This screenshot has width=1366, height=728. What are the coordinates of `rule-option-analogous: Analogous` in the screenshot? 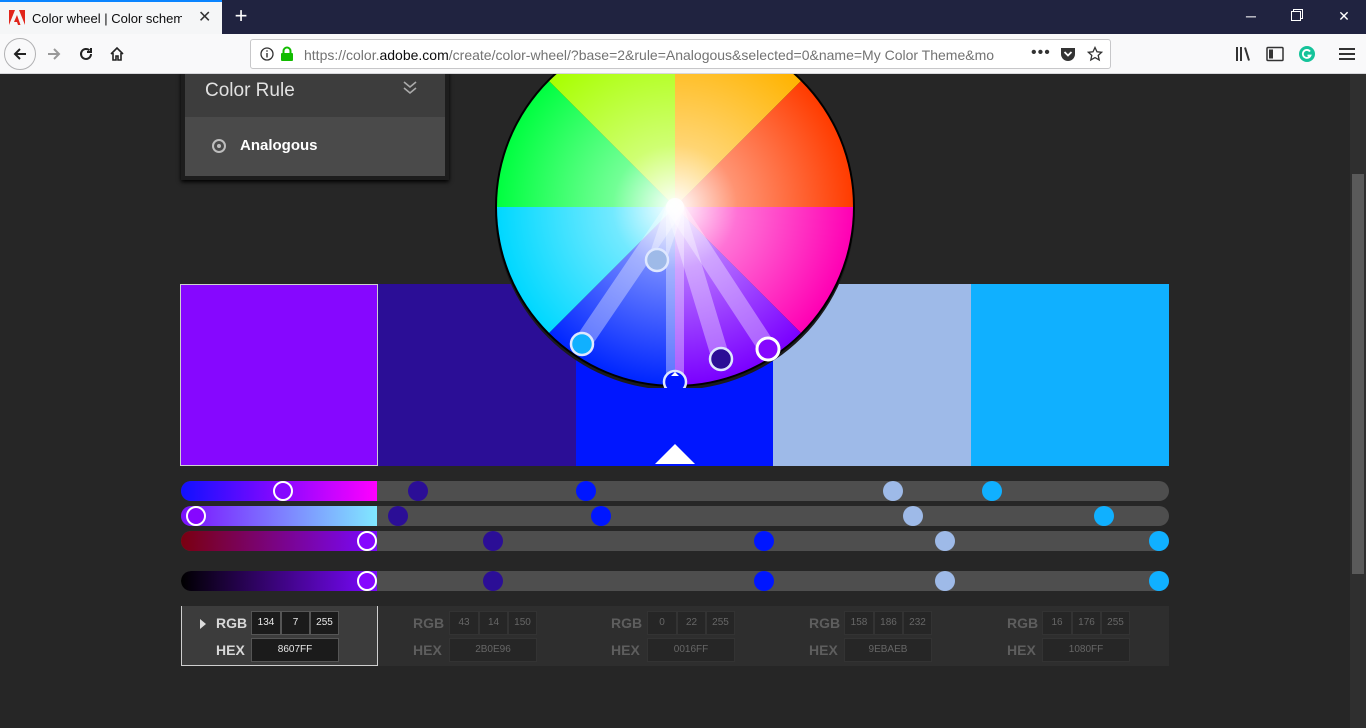 It's located at (315, 146).